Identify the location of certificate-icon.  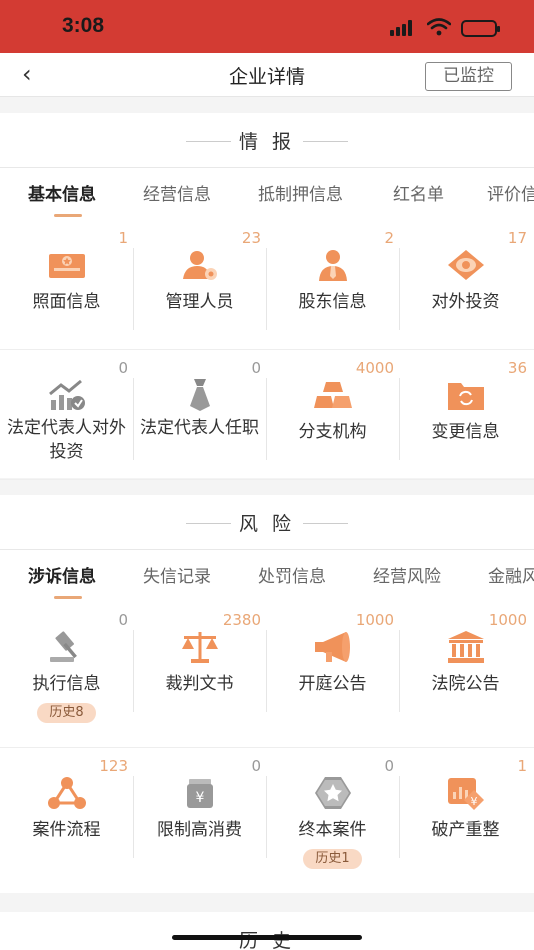
(67, 266).